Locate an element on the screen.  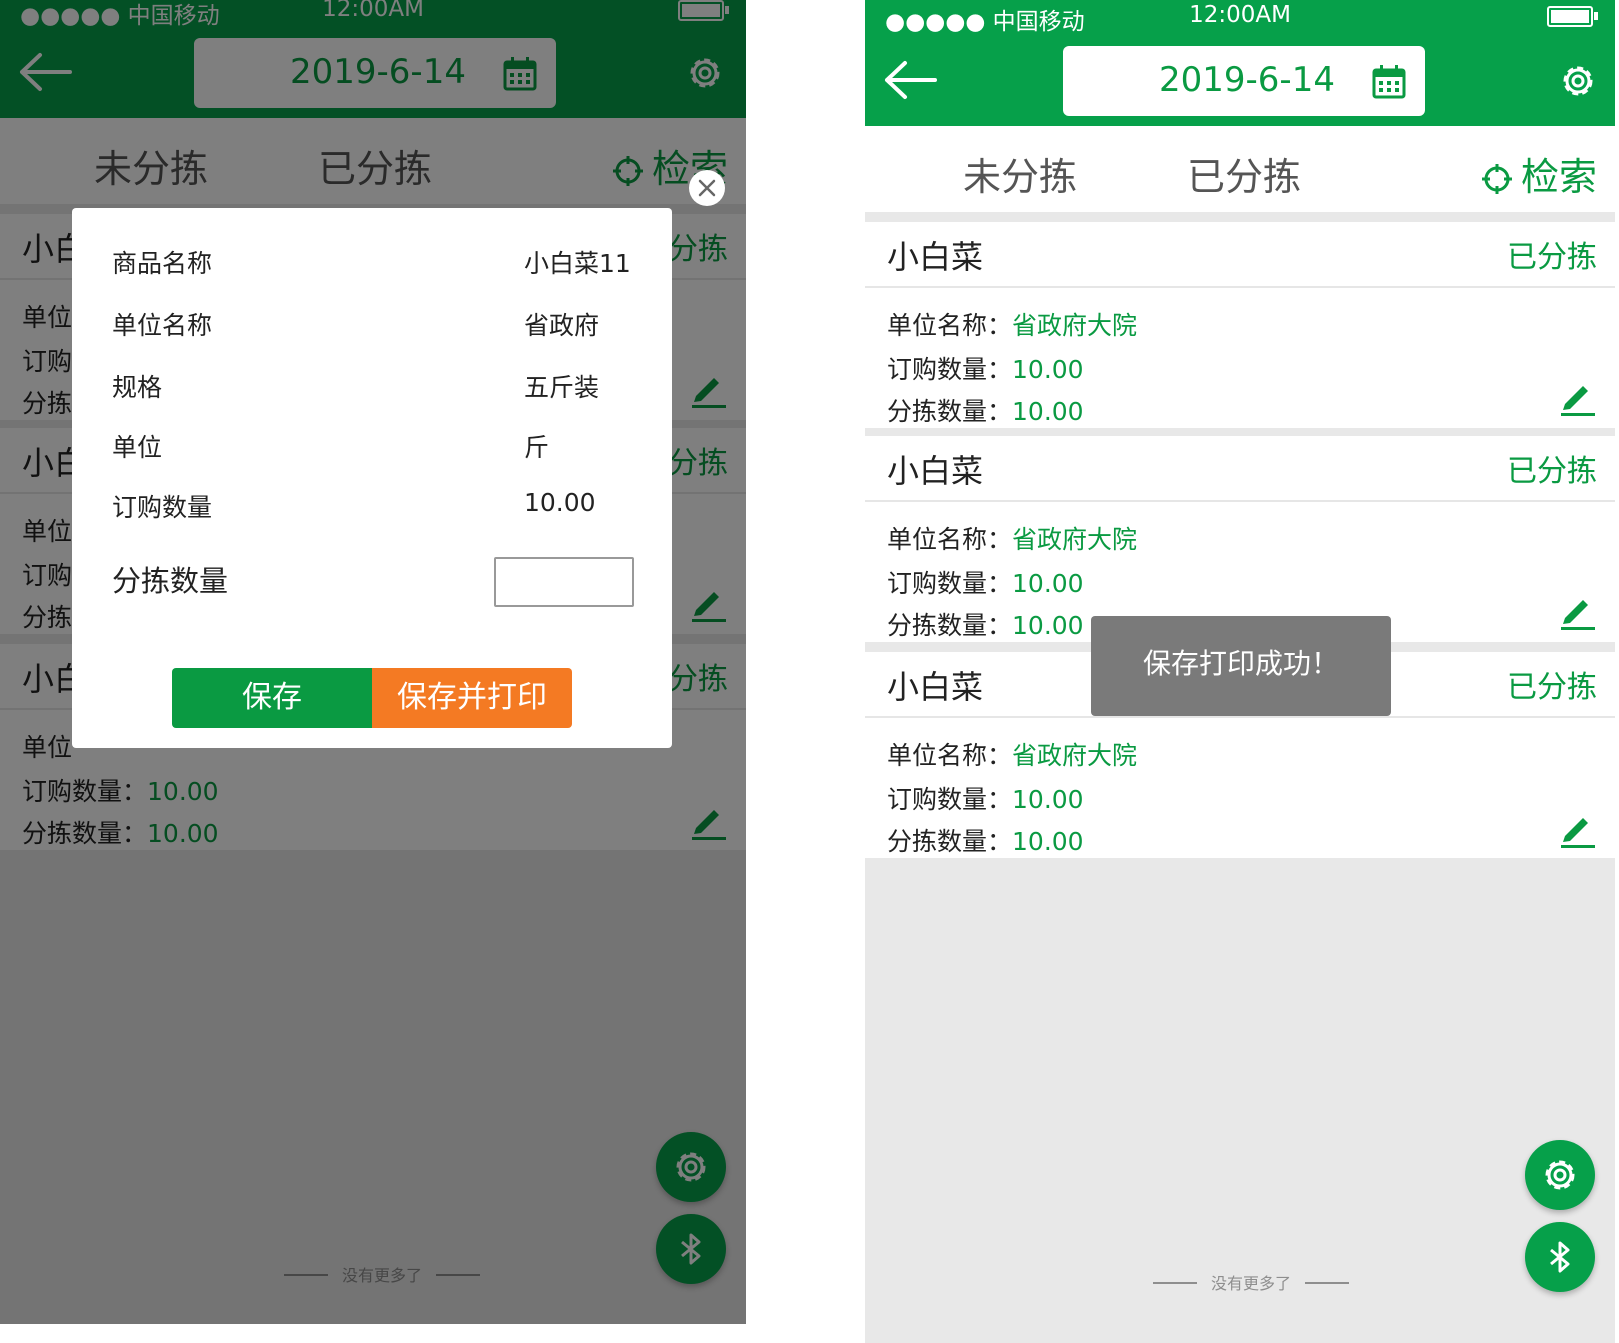
settings-fab is located at coordinates (1560, 1175).